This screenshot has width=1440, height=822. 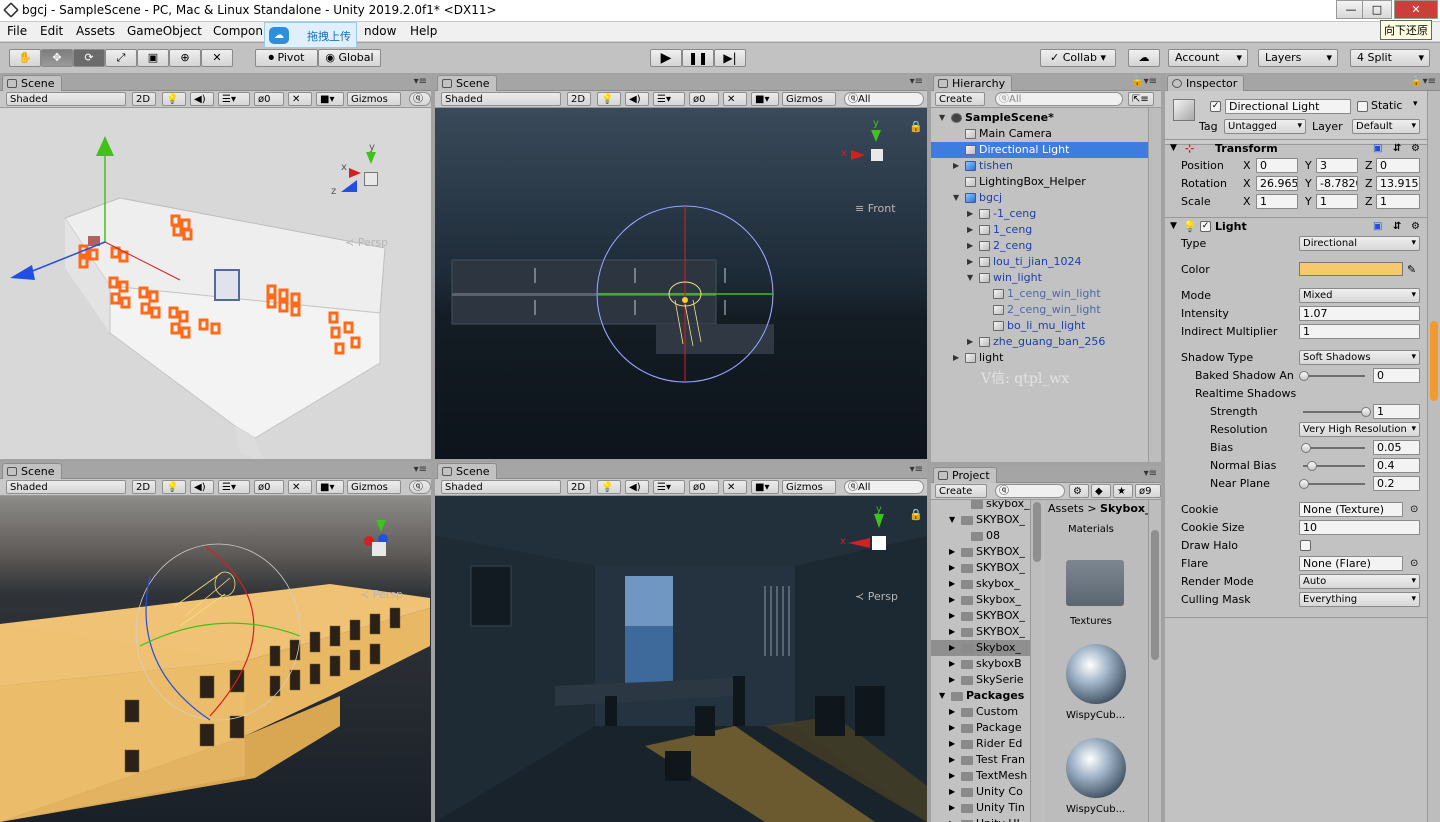 What do you see at coordinates (1337, 165) in the screenshot?
I see `position-y-field: 3` at bounding box center [1337, 165].